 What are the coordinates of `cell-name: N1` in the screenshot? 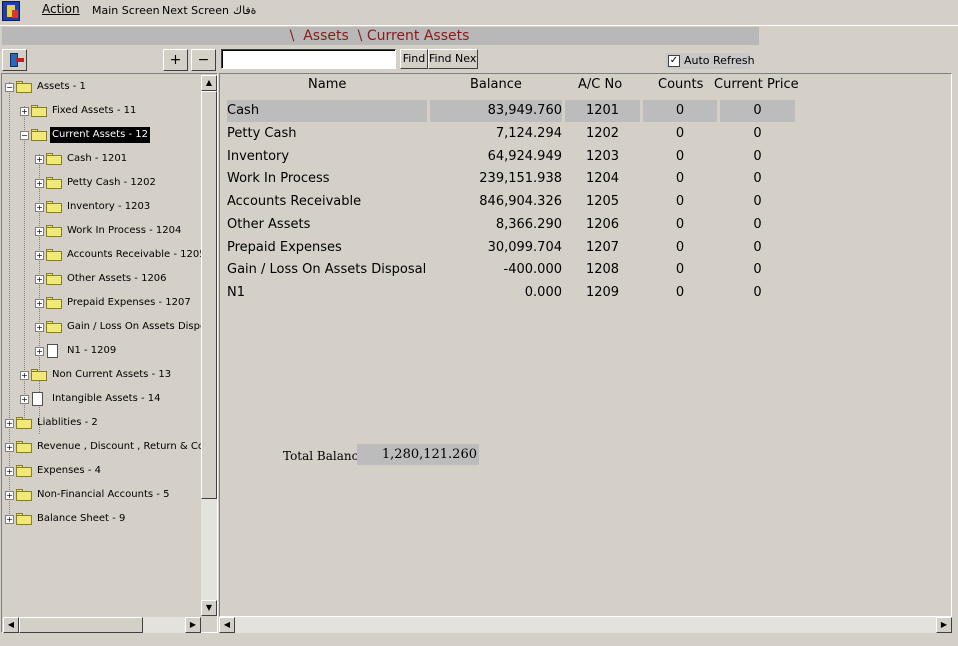 It's located at (327, 293).